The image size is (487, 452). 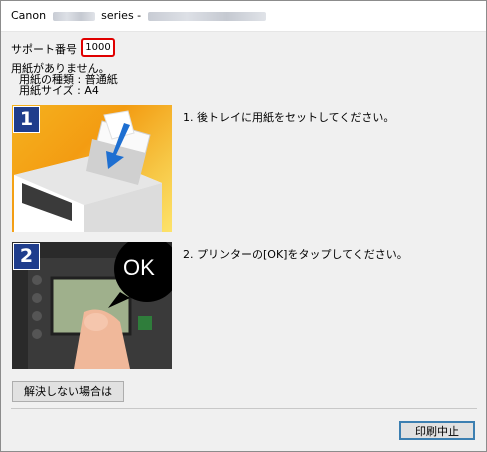 I want to click on title-brand: Canon, so click(x=29, y=15).